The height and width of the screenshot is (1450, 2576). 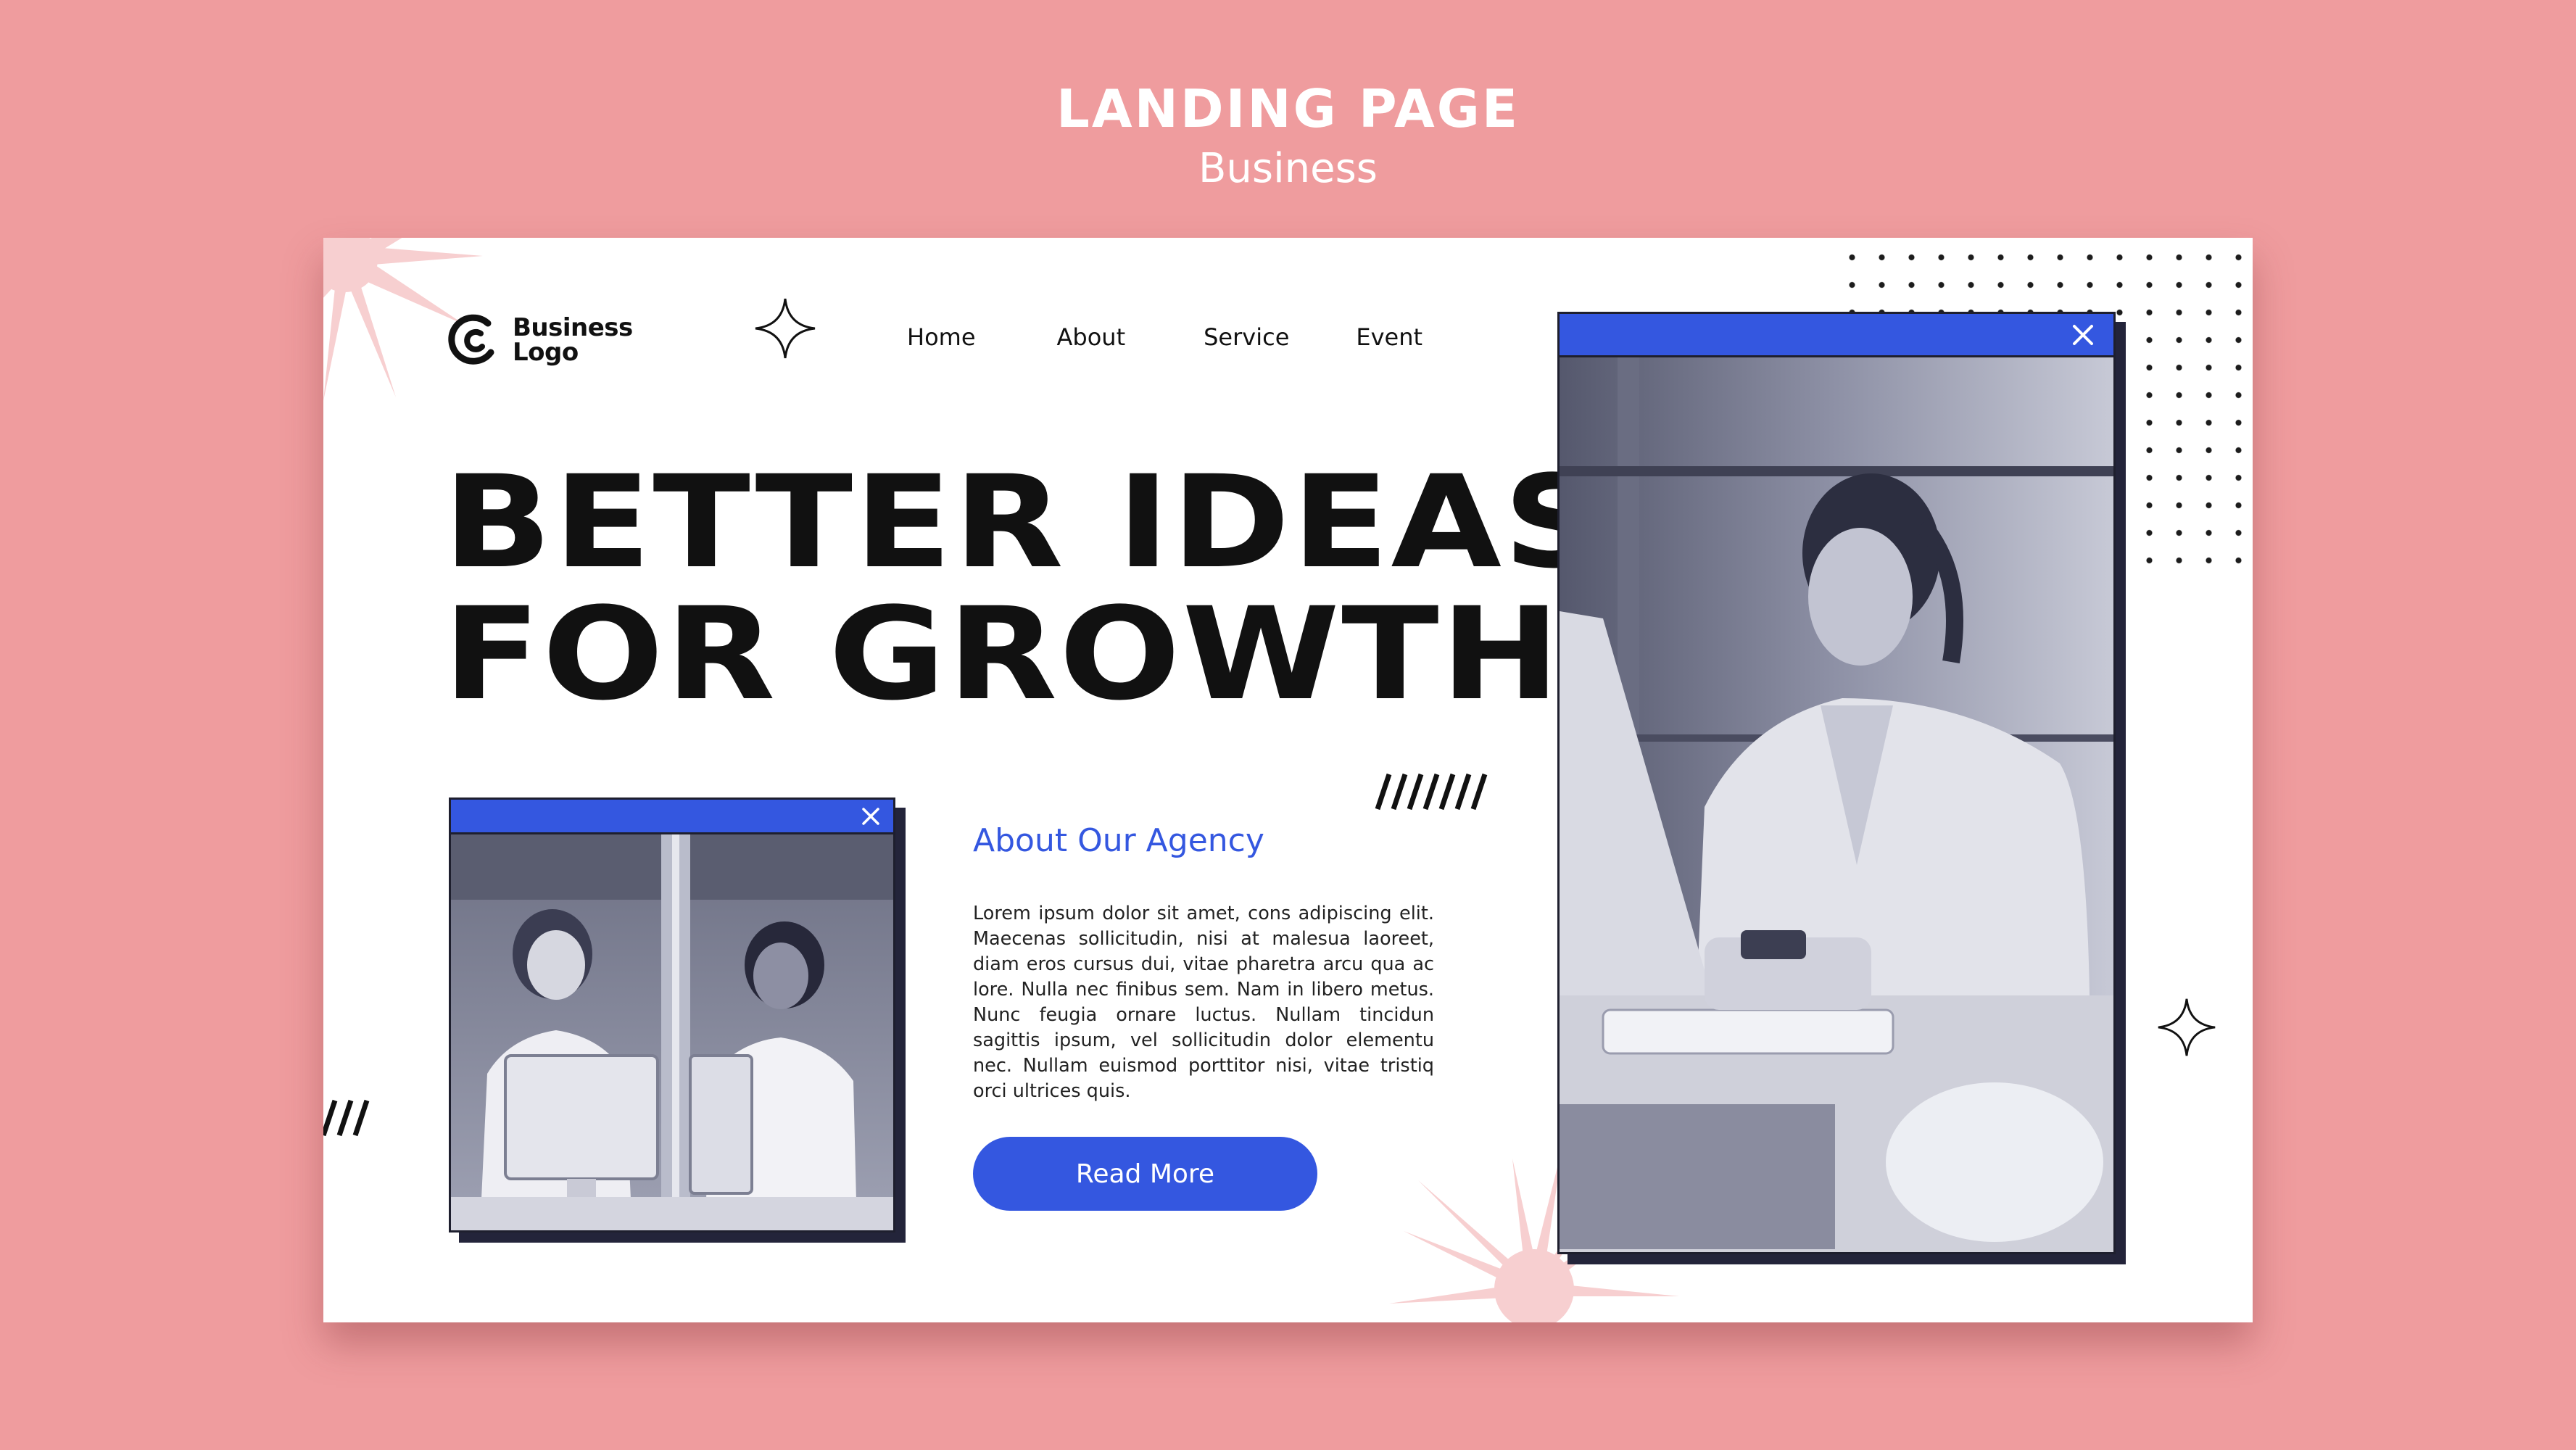 I want to click on logo-line-1: Business, so click(x=573, y=327).